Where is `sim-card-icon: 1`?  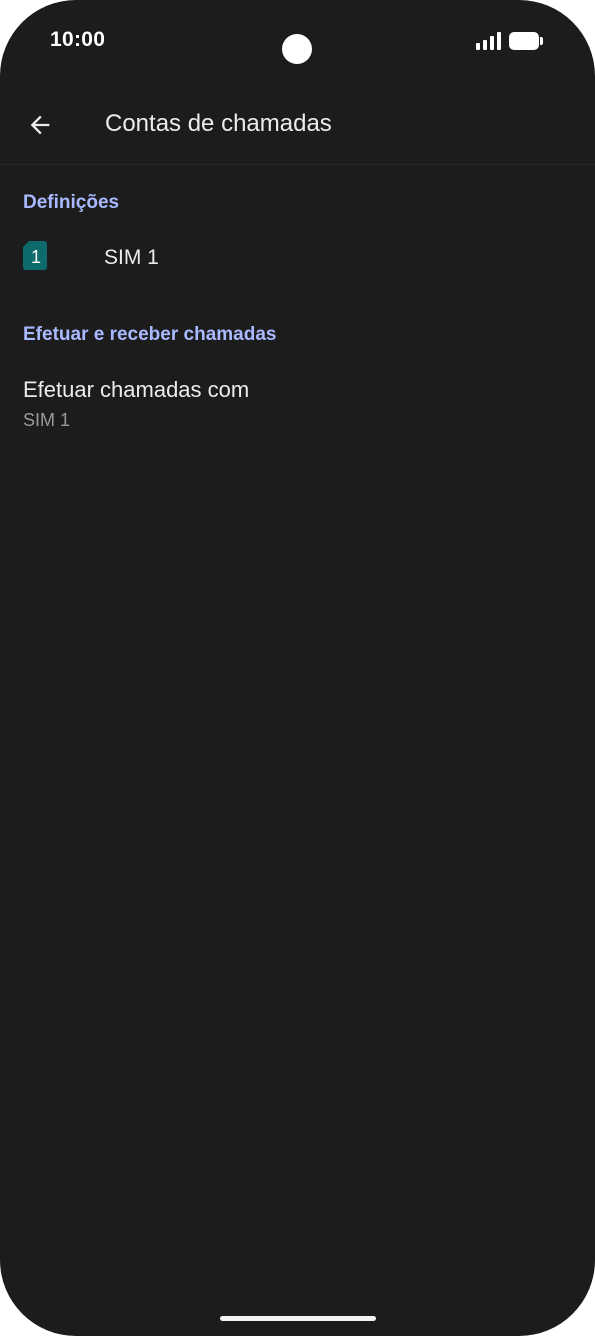 sim-card-icon: 1 is located at coordinates (35, 255).